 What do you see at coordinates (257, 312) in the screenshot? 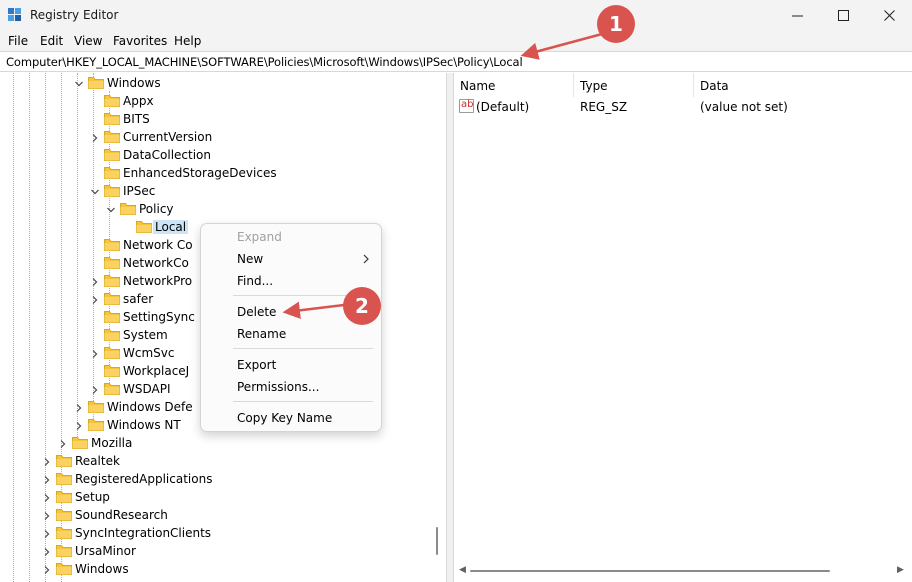
I see `context-menu-delete-label: Delete` at bounding box center [257, 312].